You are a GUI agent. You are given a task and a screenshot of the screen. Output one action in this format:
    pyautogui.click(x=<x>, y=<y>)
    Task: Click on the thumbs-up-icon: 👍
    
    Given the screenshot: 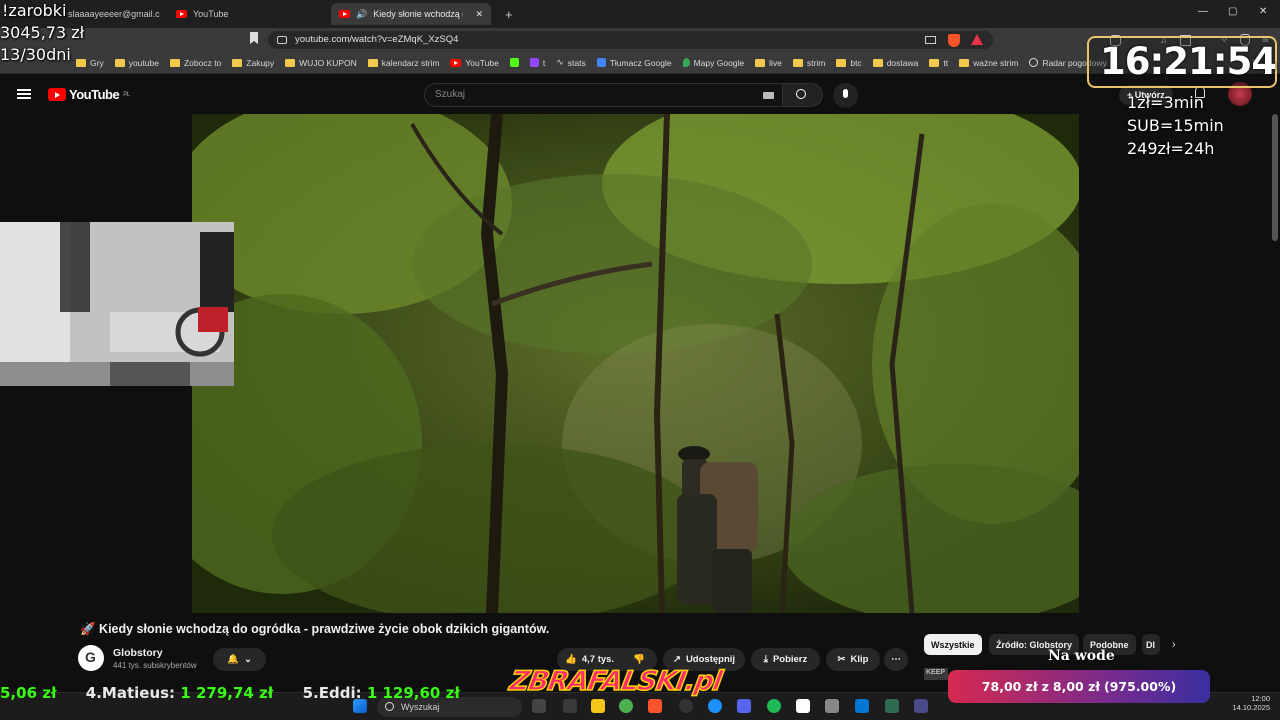 What is the action you would take?
    pyautogui.click(x=571, y=659)
    